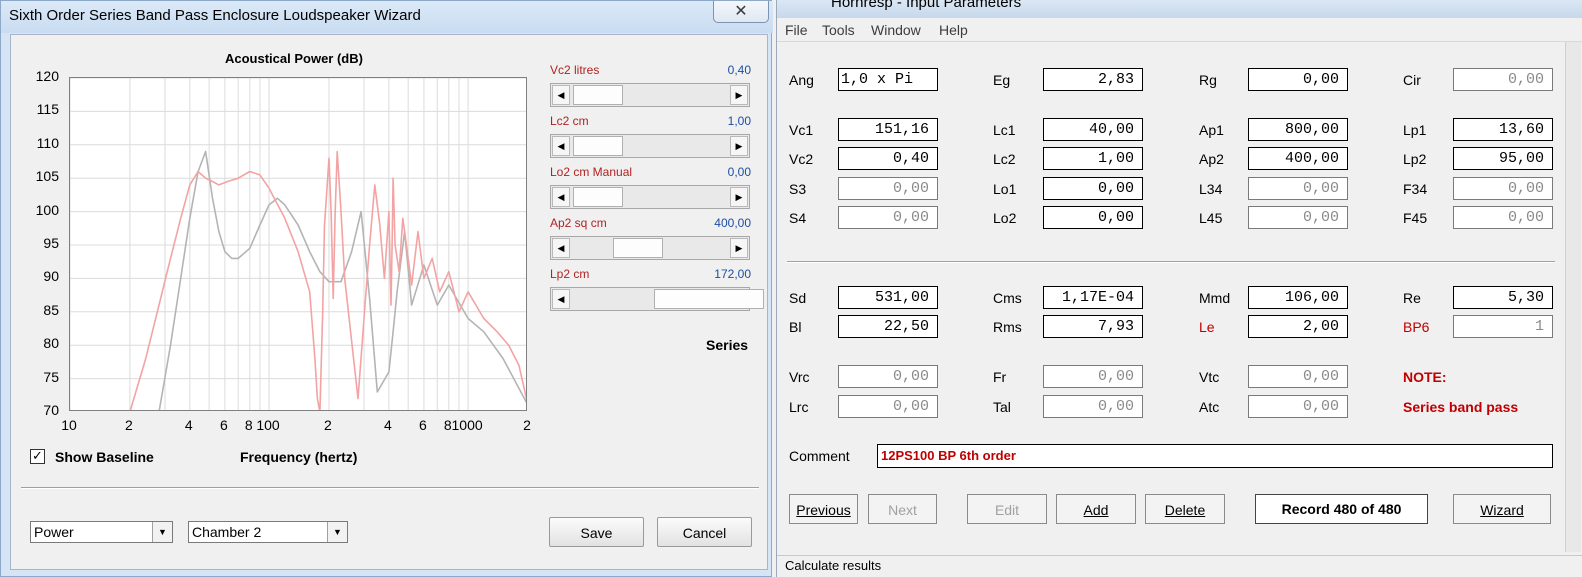 The width and height of the screenshot is (1582, 577). What do you see at coordinates (47, 142) in the screenshot?
I see `y-tick-label: 110` at bounding box center [47, 142].